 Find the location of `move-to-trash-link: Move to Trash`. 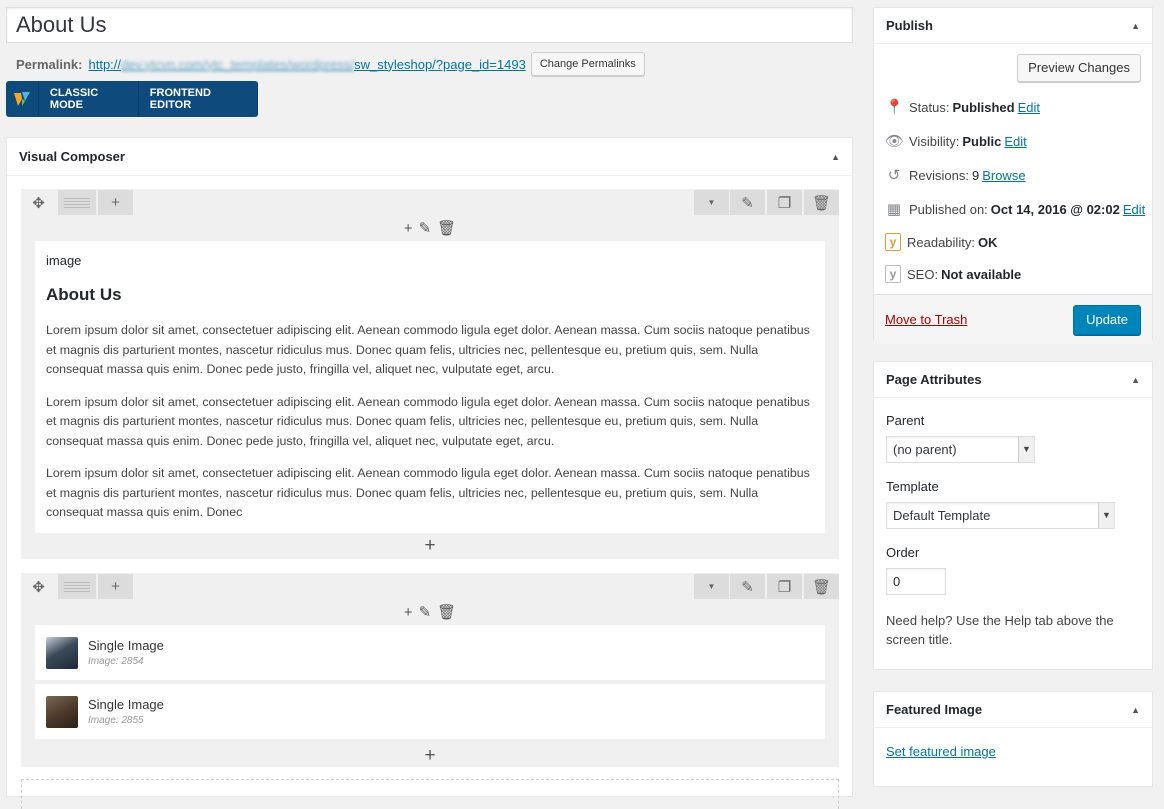

move-to-trash-link: Move to Trash is located at coordinates (926, 319).